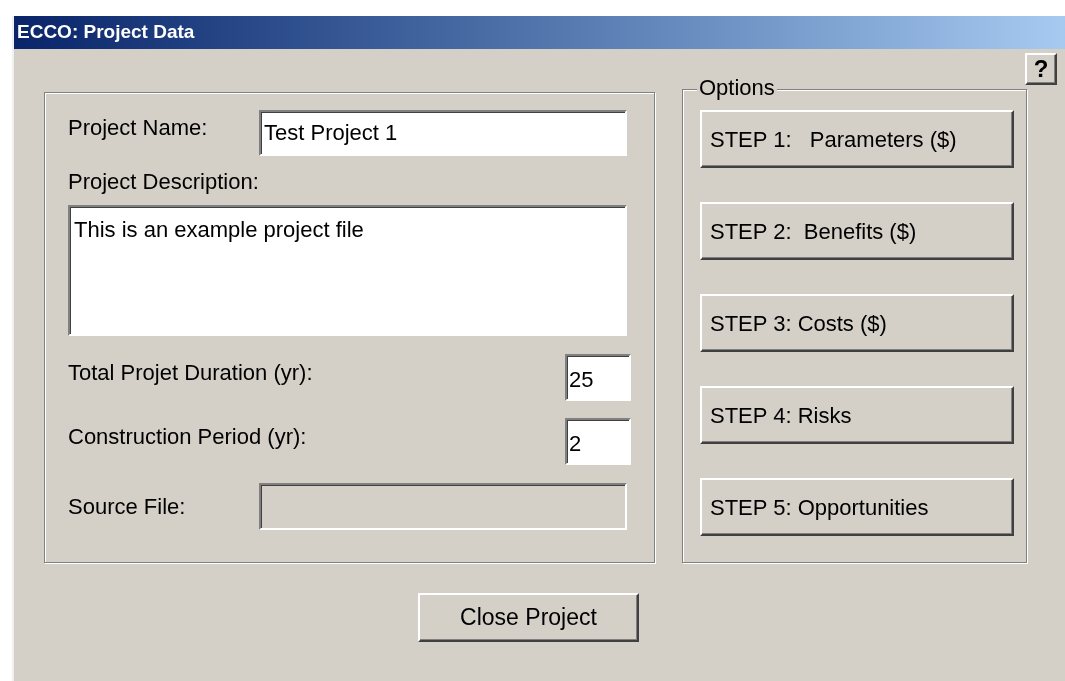 The height and width of the screenshot is (681, 1065). Describe the element at coordinates (1041, 69) in the screenshot. I see `help-button: ?` at that location.